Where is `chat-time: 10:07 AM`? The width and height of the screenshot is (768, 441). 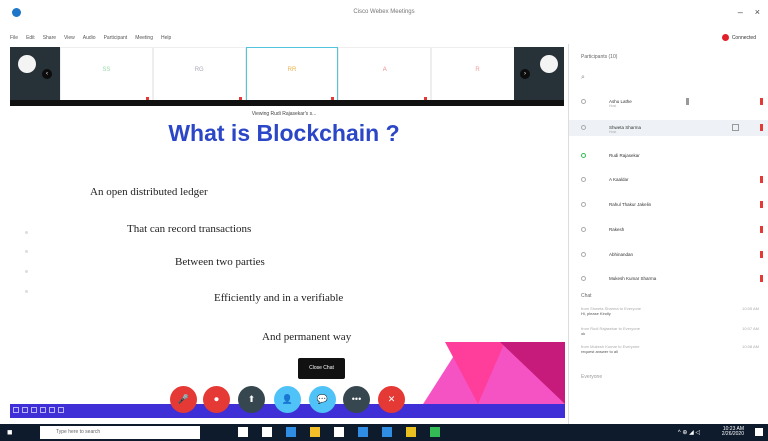 chat-time: 10:07 AM is located at coordinates (750, 328).